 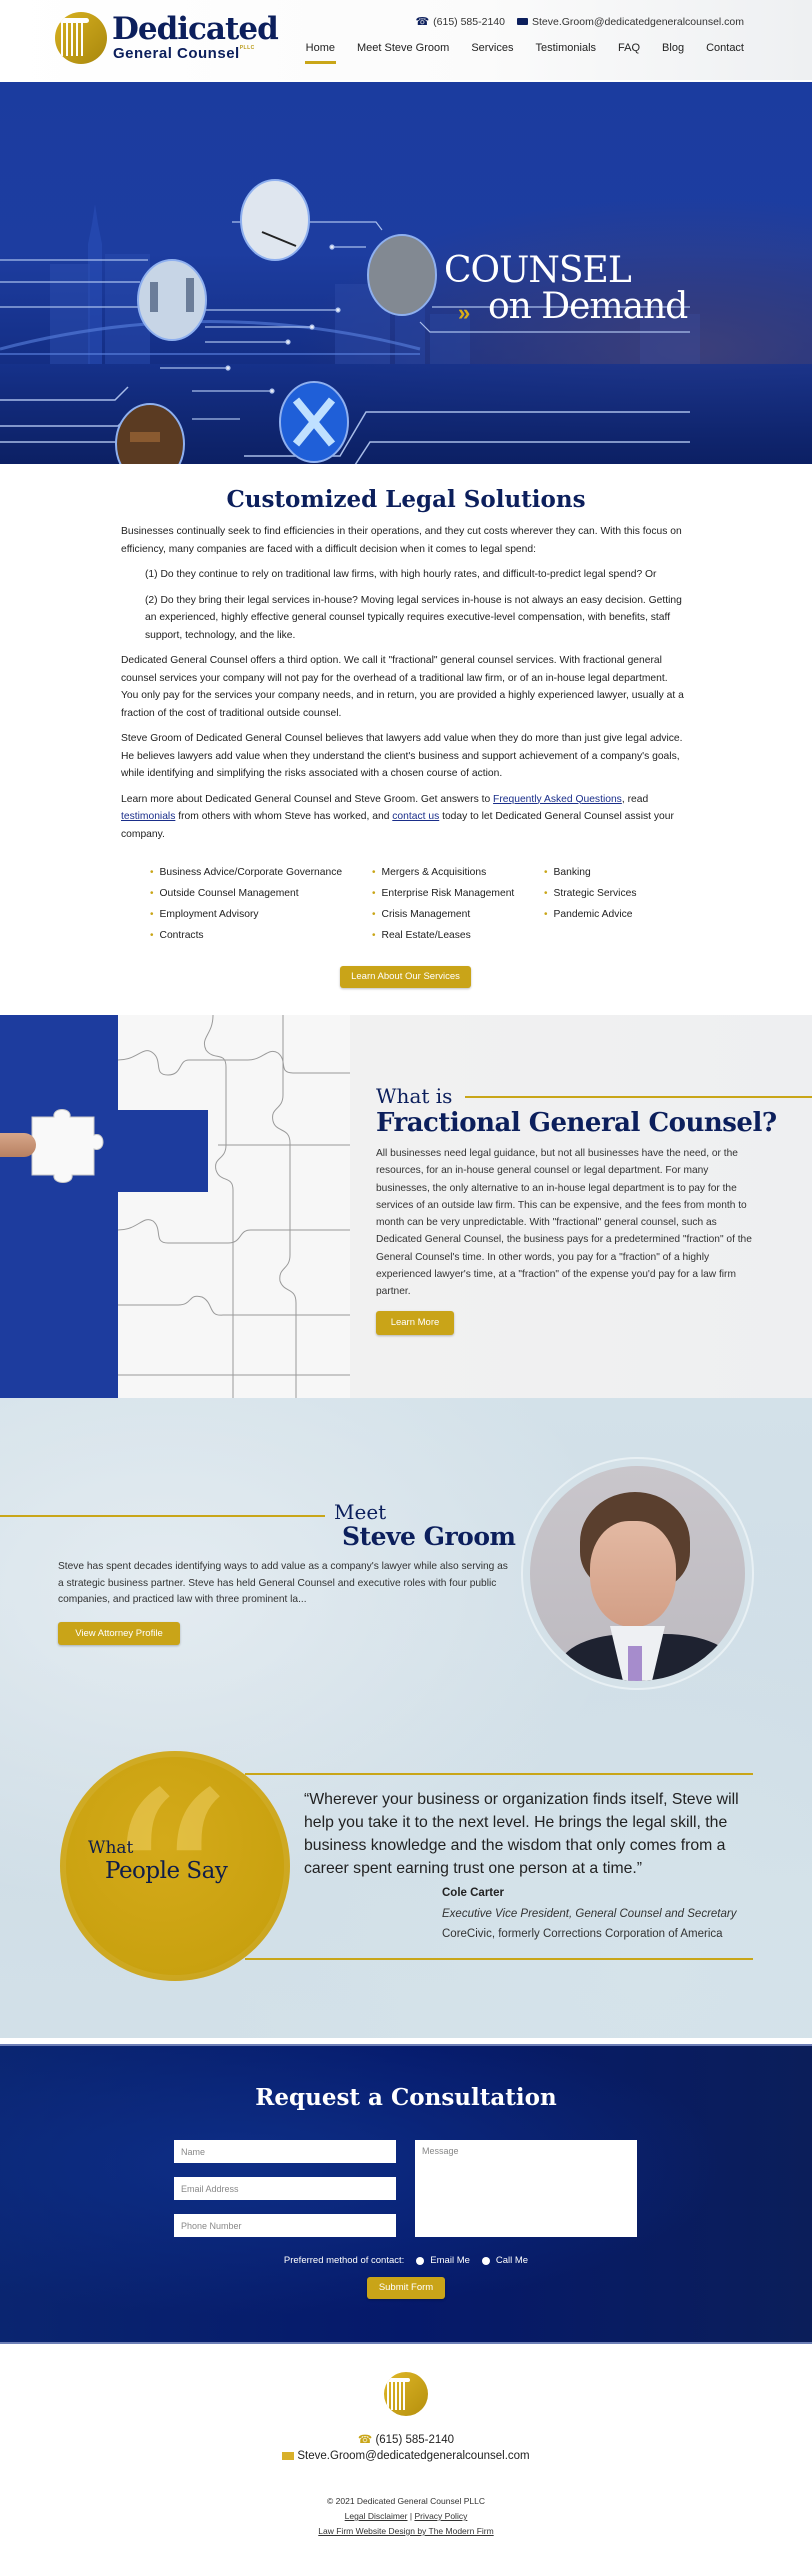 I want to click on hero-banner: COUNSEL » on Demand, so click(x=406, y=273).